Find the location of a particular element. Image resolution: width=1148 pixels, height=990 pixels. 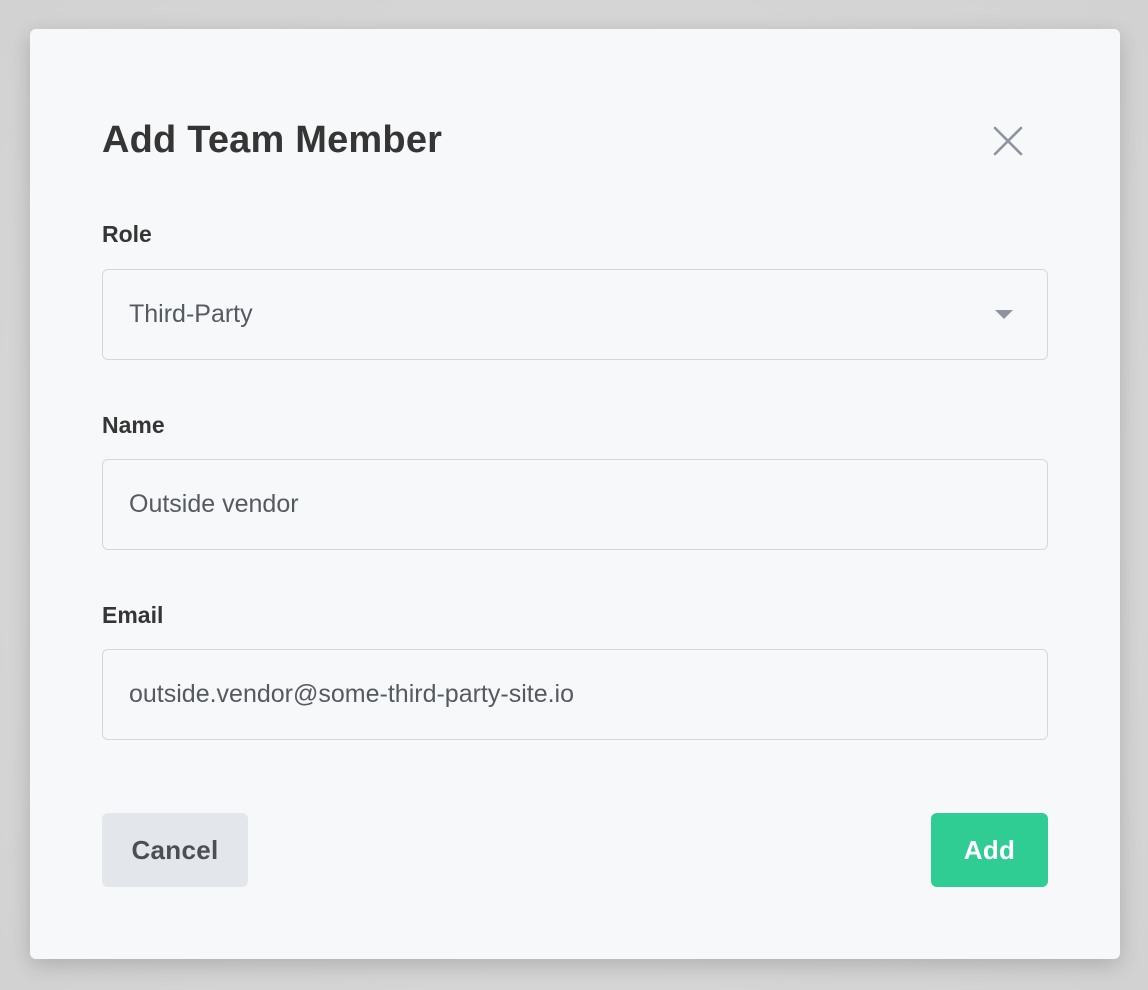

name-input is located at coordinates (575, 504).